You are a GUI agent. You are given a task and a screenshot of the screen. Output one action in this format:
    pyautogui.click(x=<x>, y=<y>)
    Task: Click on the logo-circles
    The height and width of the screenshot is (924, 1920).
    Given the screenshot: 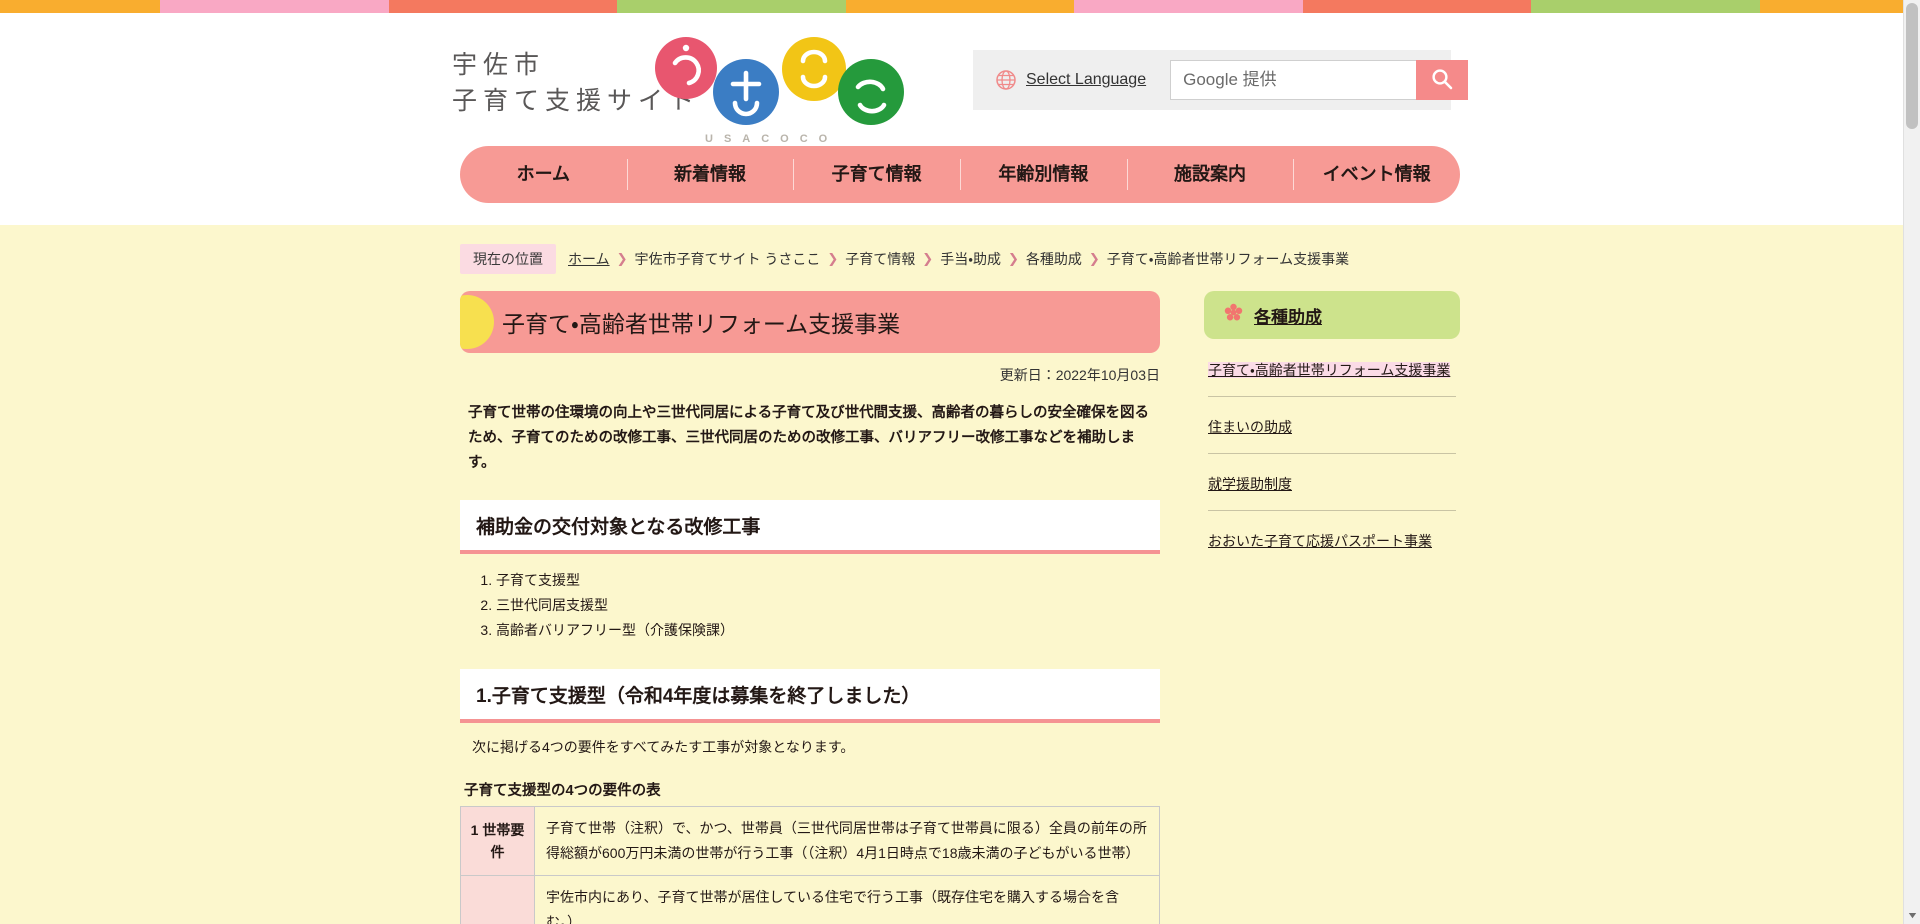 What is the action you would take?
    pyautogui.click(x=790, y=77)
    